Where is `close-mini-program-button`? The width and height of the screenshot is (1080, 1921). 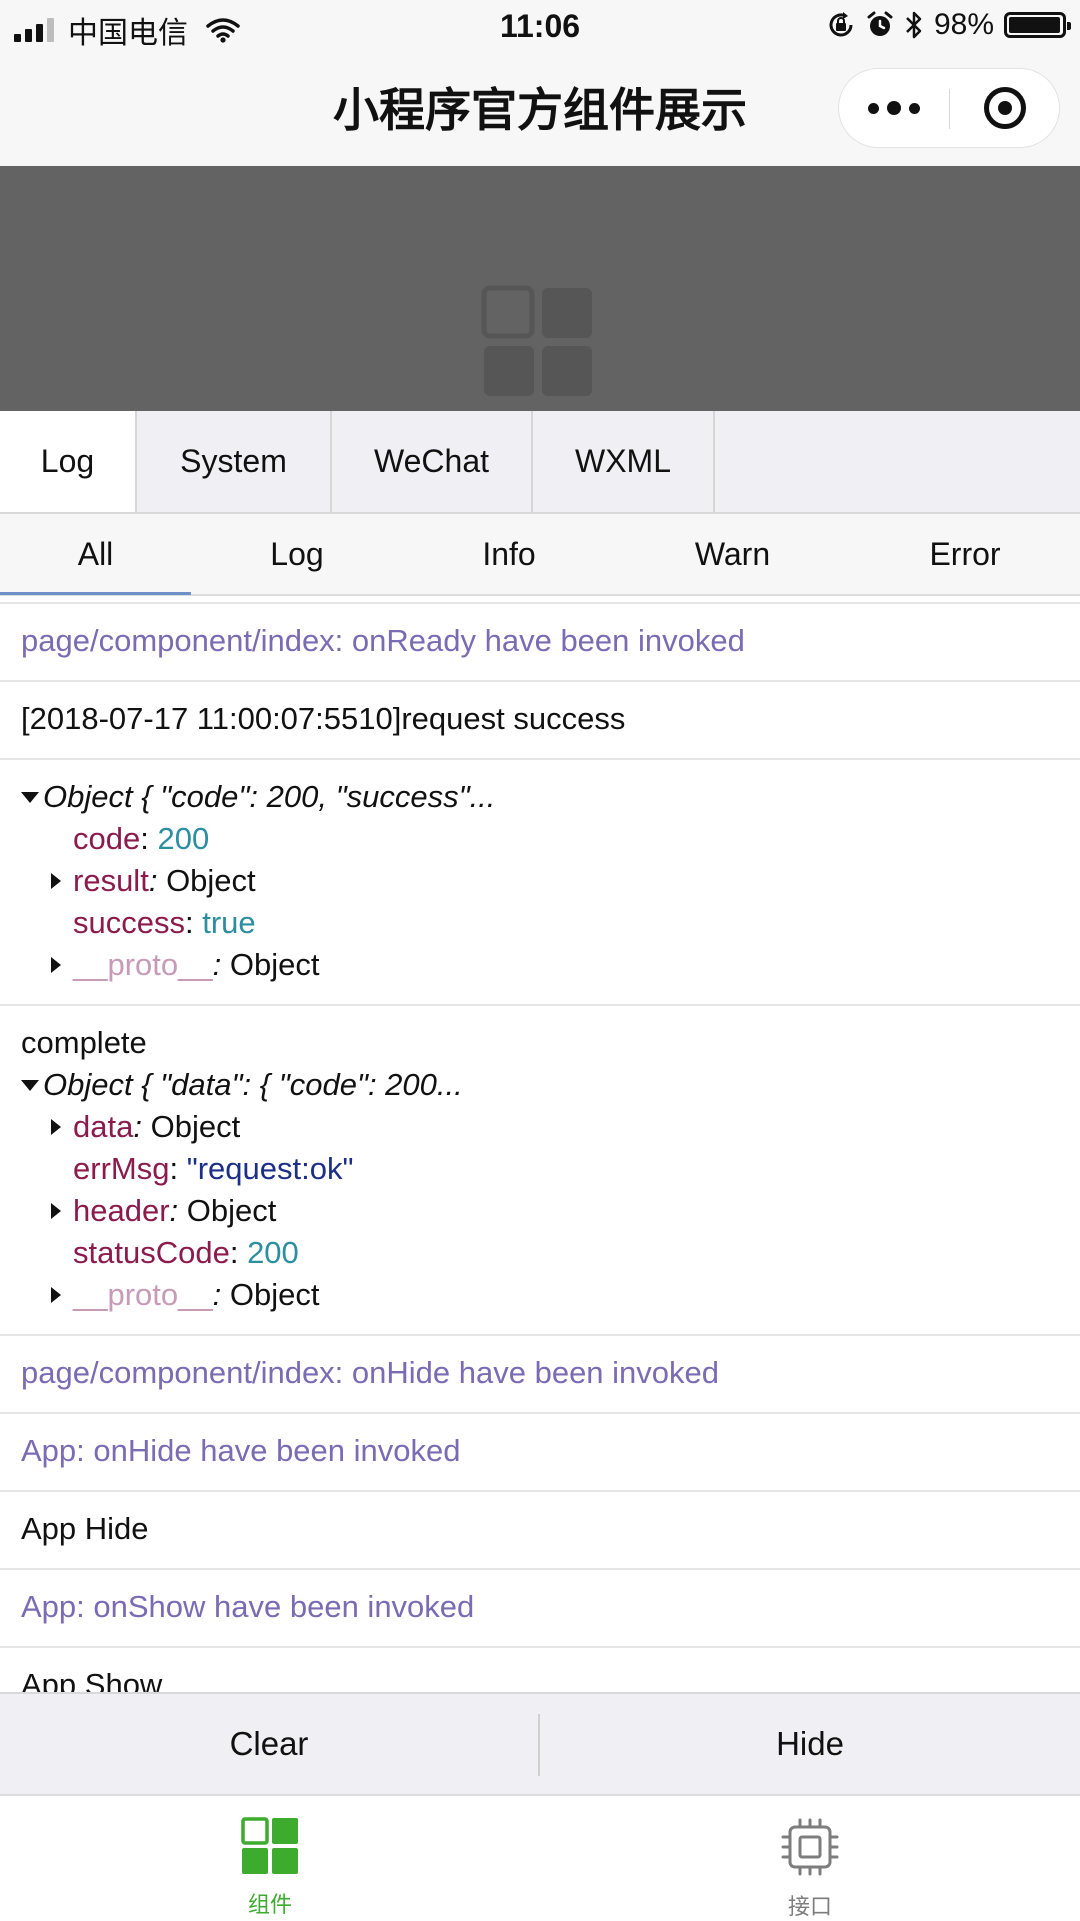 close-mini-program-button is located at coordinates (1005, 108).